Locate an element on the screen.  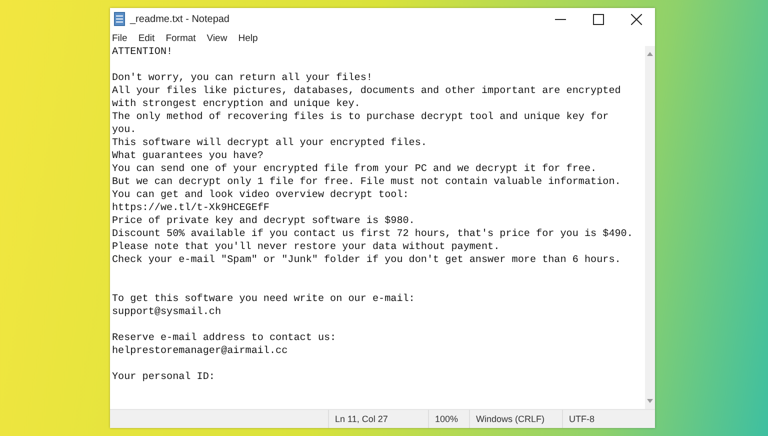
text-line: you. is located at coordinates (125, 130).